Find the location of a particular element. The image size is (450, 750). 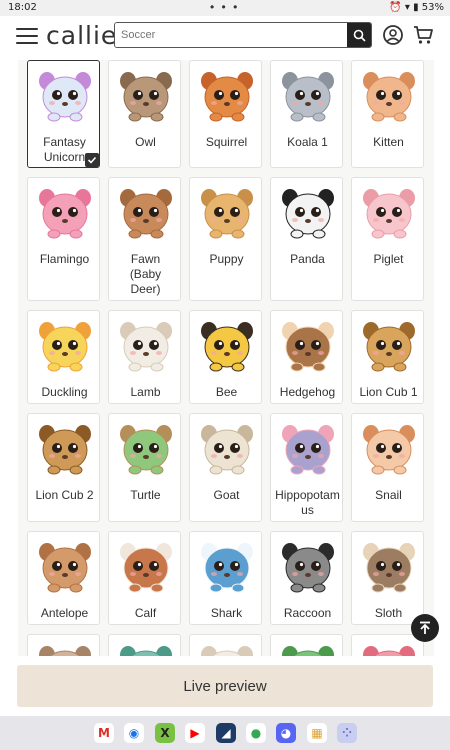

animal-label: Snail is located at coordinates (388, 495).